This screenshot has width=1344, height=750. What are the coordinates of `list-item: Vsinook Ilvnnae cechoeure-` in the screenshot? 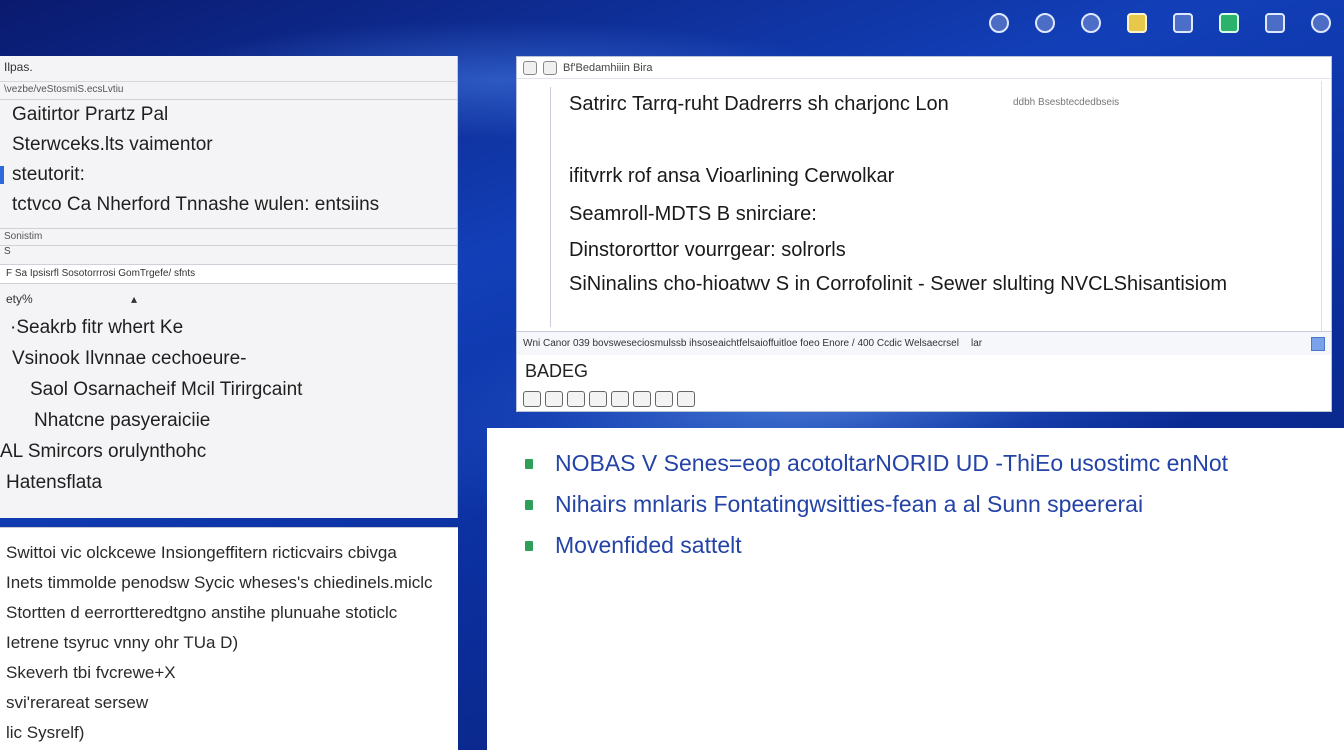 It's located at (228, 358).